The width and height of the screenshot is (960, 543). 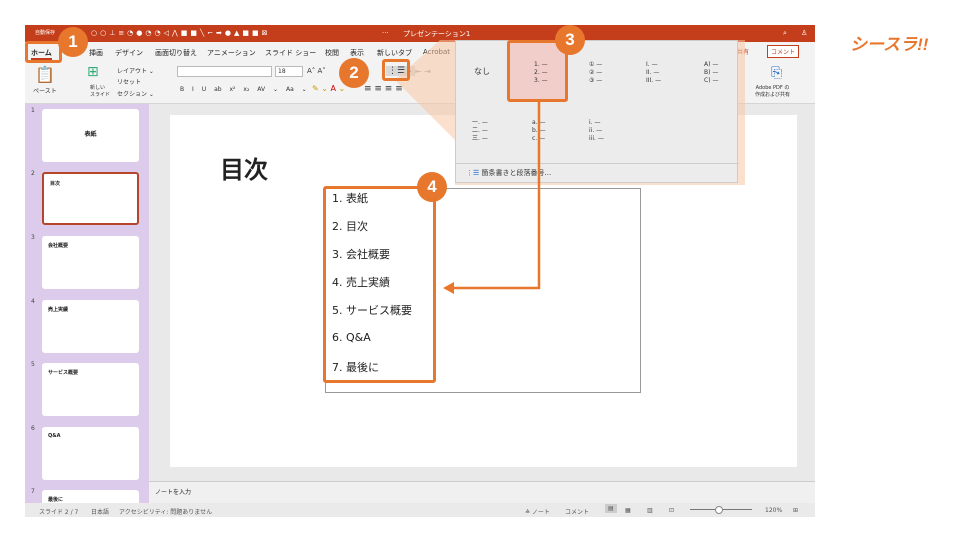 I want to click on brand-logo: シースラ!!, so click(x=889, y=44).